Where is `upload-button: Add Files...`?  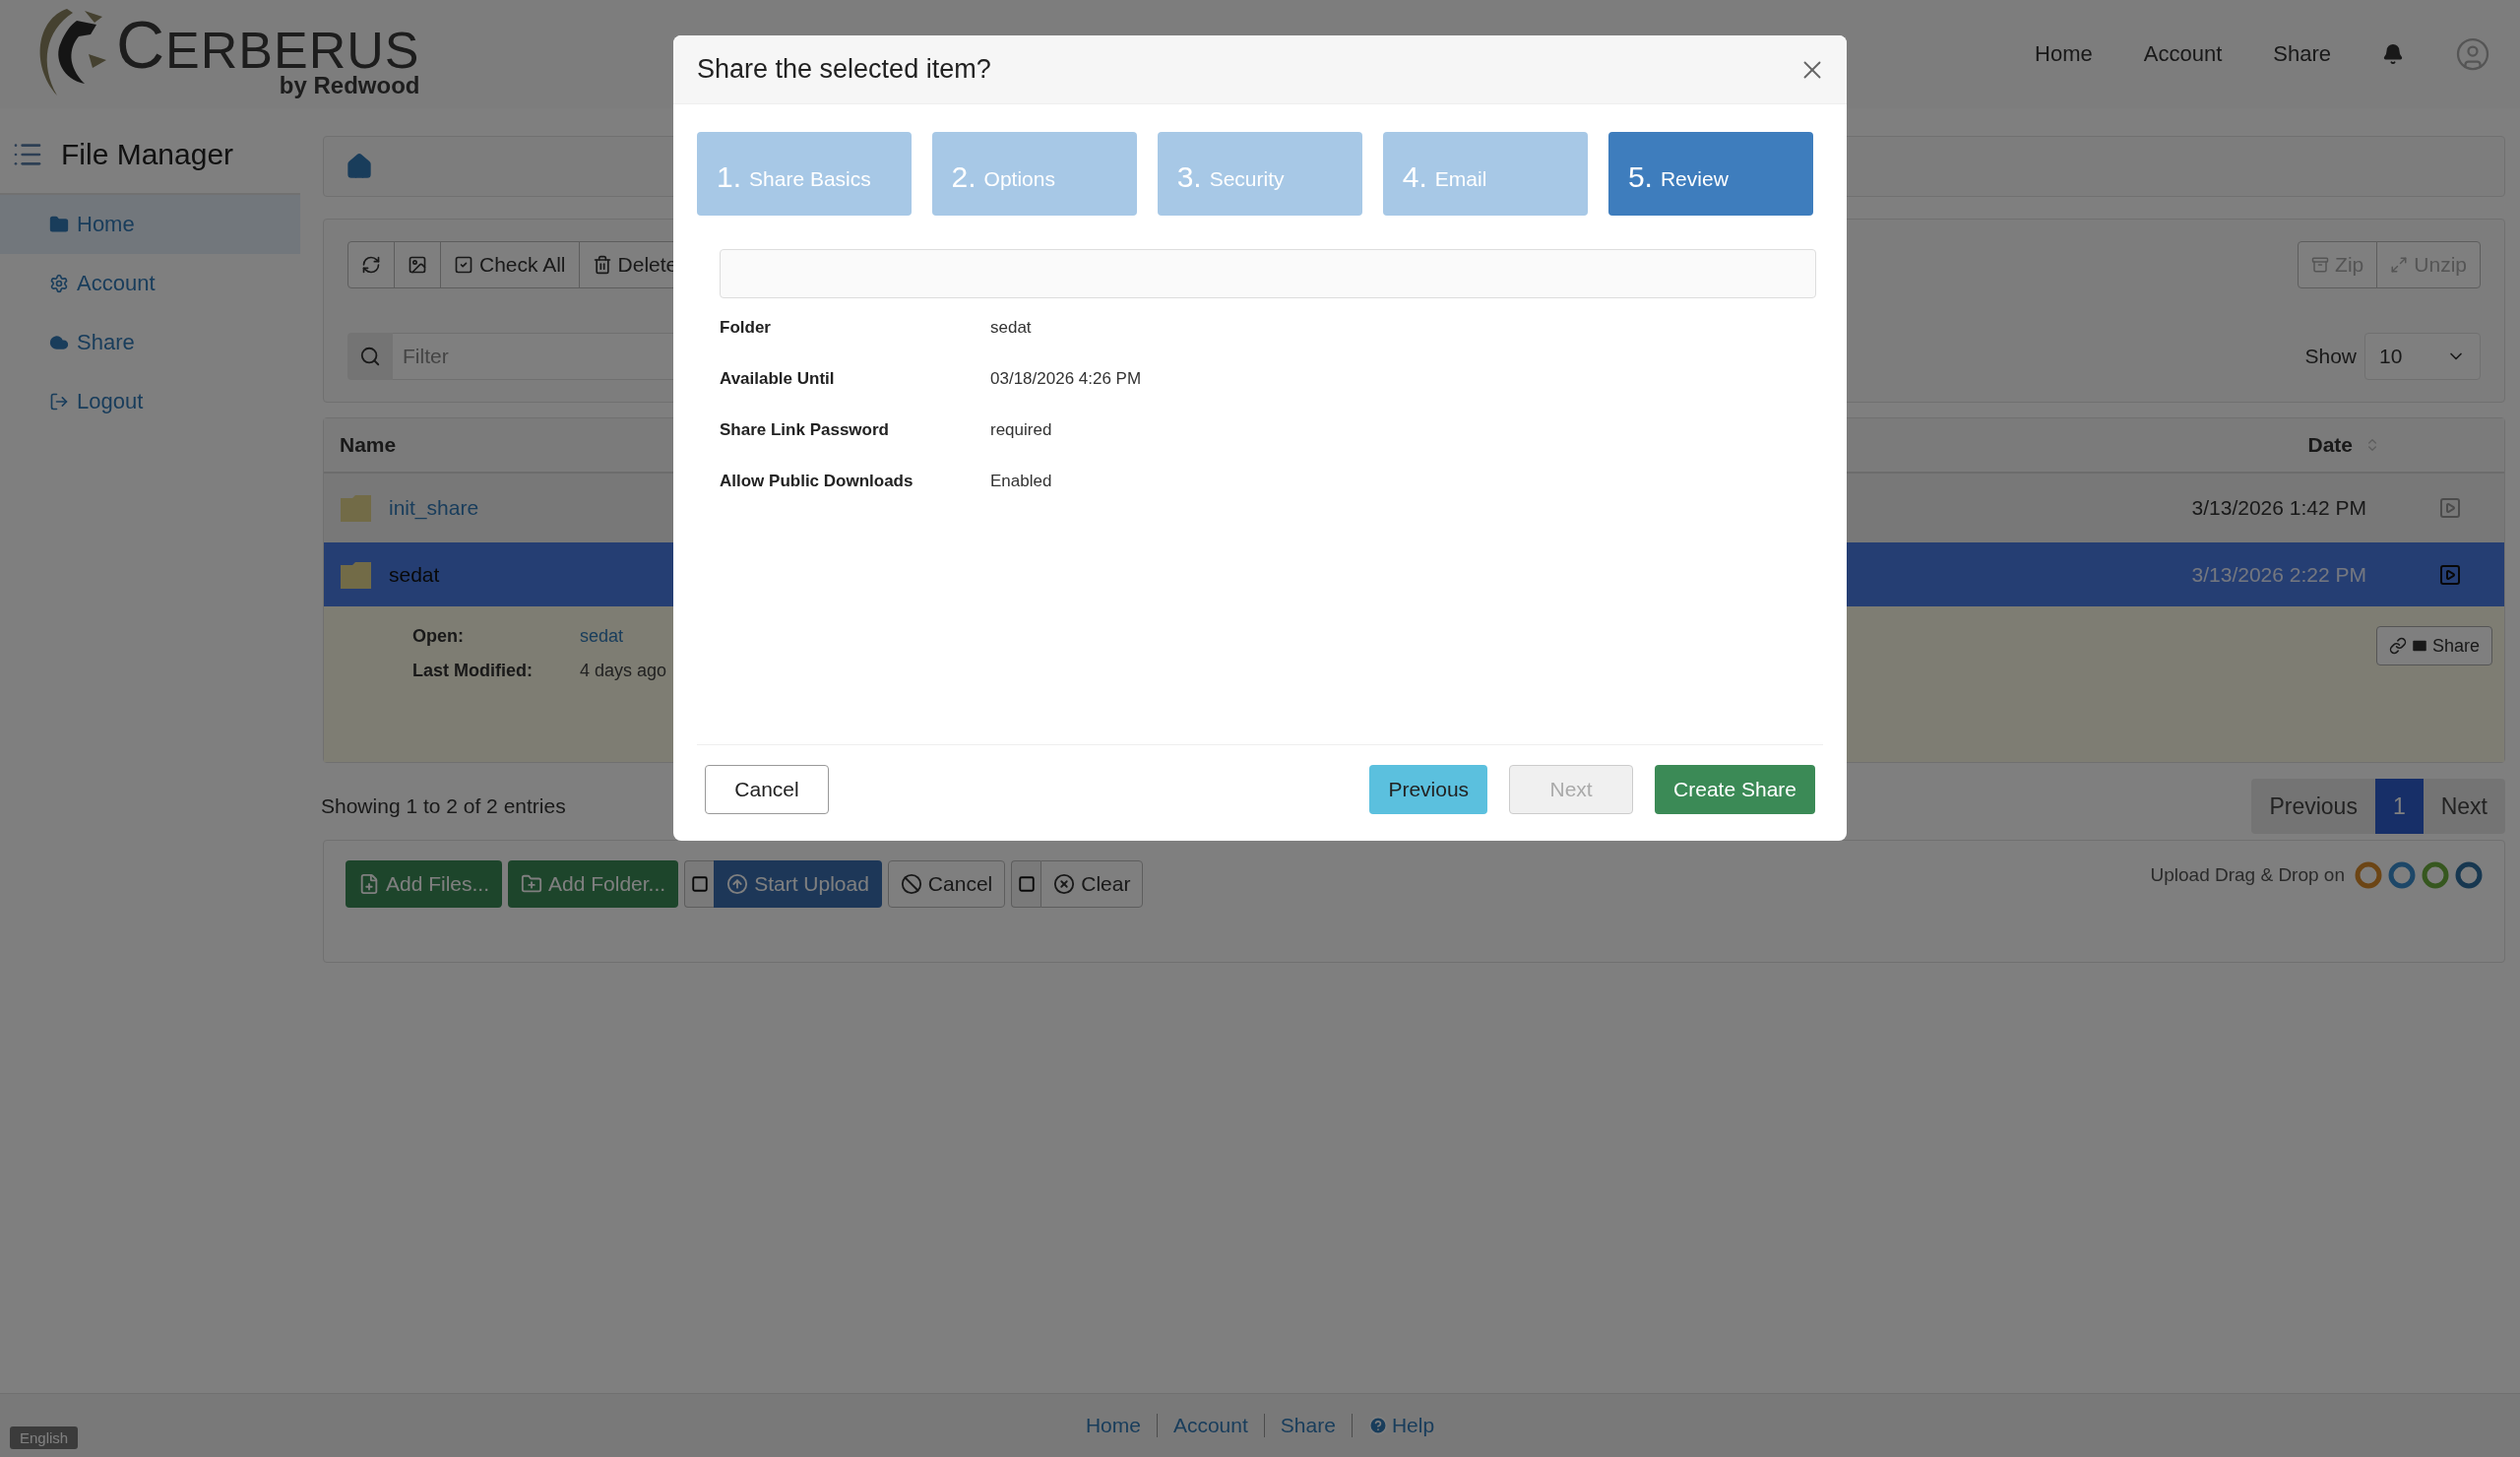 upload-button: Add Files... is located at coordinates (424, 884).